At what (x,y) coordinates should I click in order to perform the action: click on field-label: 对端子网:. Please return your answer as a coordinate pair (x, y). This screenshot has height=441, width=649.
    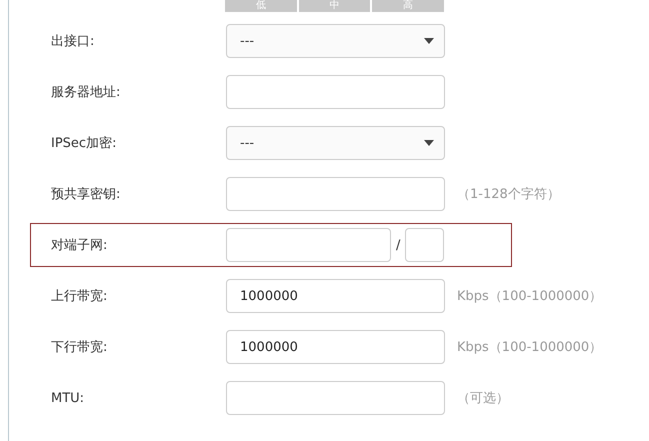
    Looking at the image, I should click on (79, 245).